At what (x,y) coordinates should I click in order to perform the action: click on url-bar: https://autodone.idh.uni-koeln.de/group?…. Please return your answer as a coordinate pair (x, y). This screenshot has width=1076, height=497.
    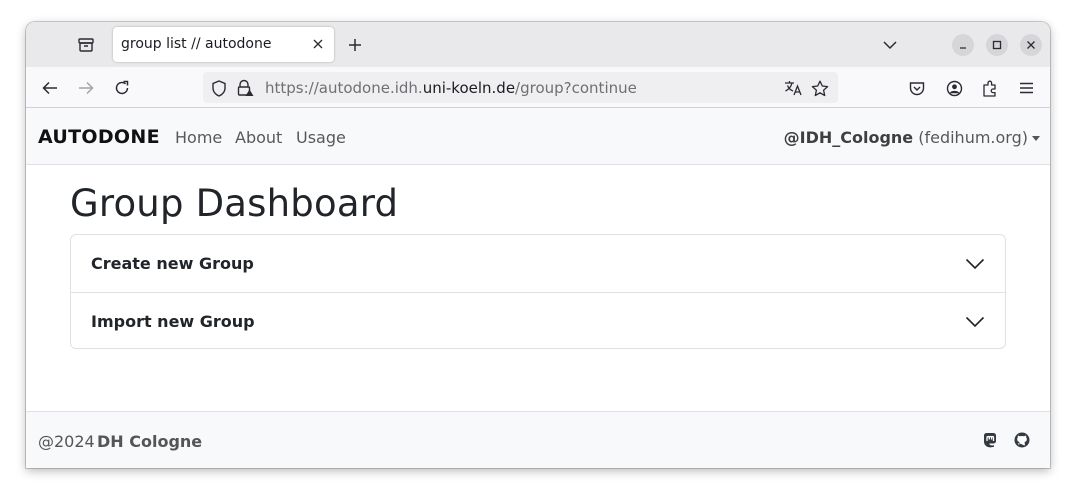
    Looking at the image, I should click on (520, 87).